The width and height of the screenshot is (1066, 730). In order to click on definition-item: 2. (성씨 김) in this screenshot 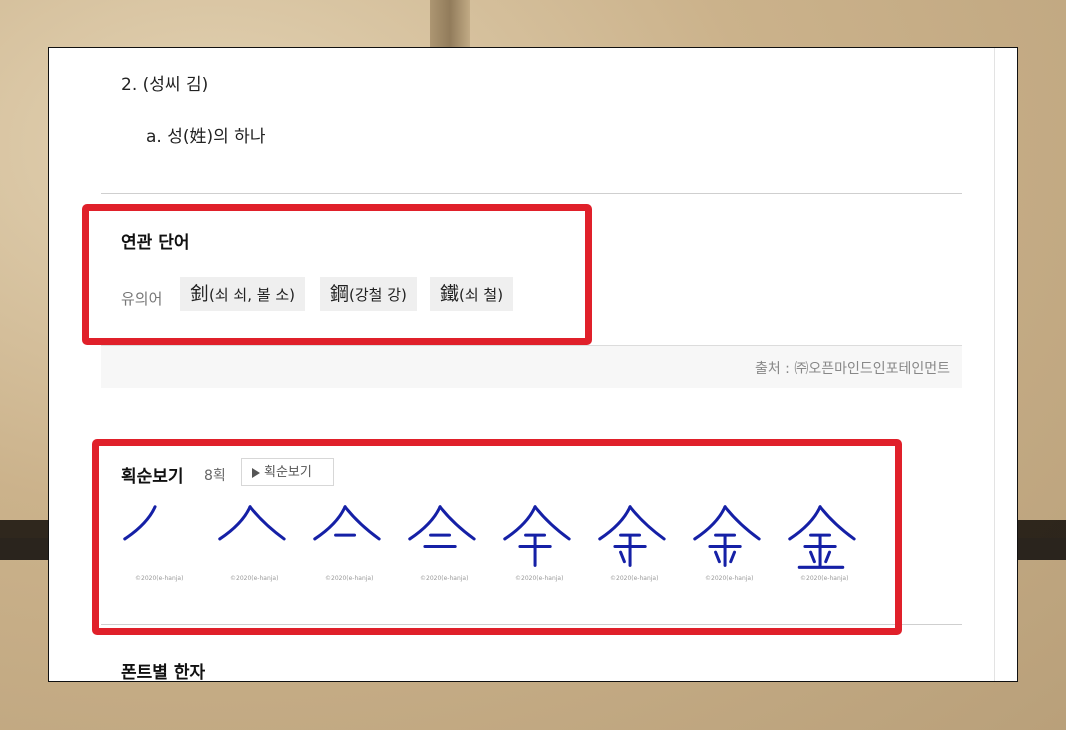, I will do `click(165, 85)`.